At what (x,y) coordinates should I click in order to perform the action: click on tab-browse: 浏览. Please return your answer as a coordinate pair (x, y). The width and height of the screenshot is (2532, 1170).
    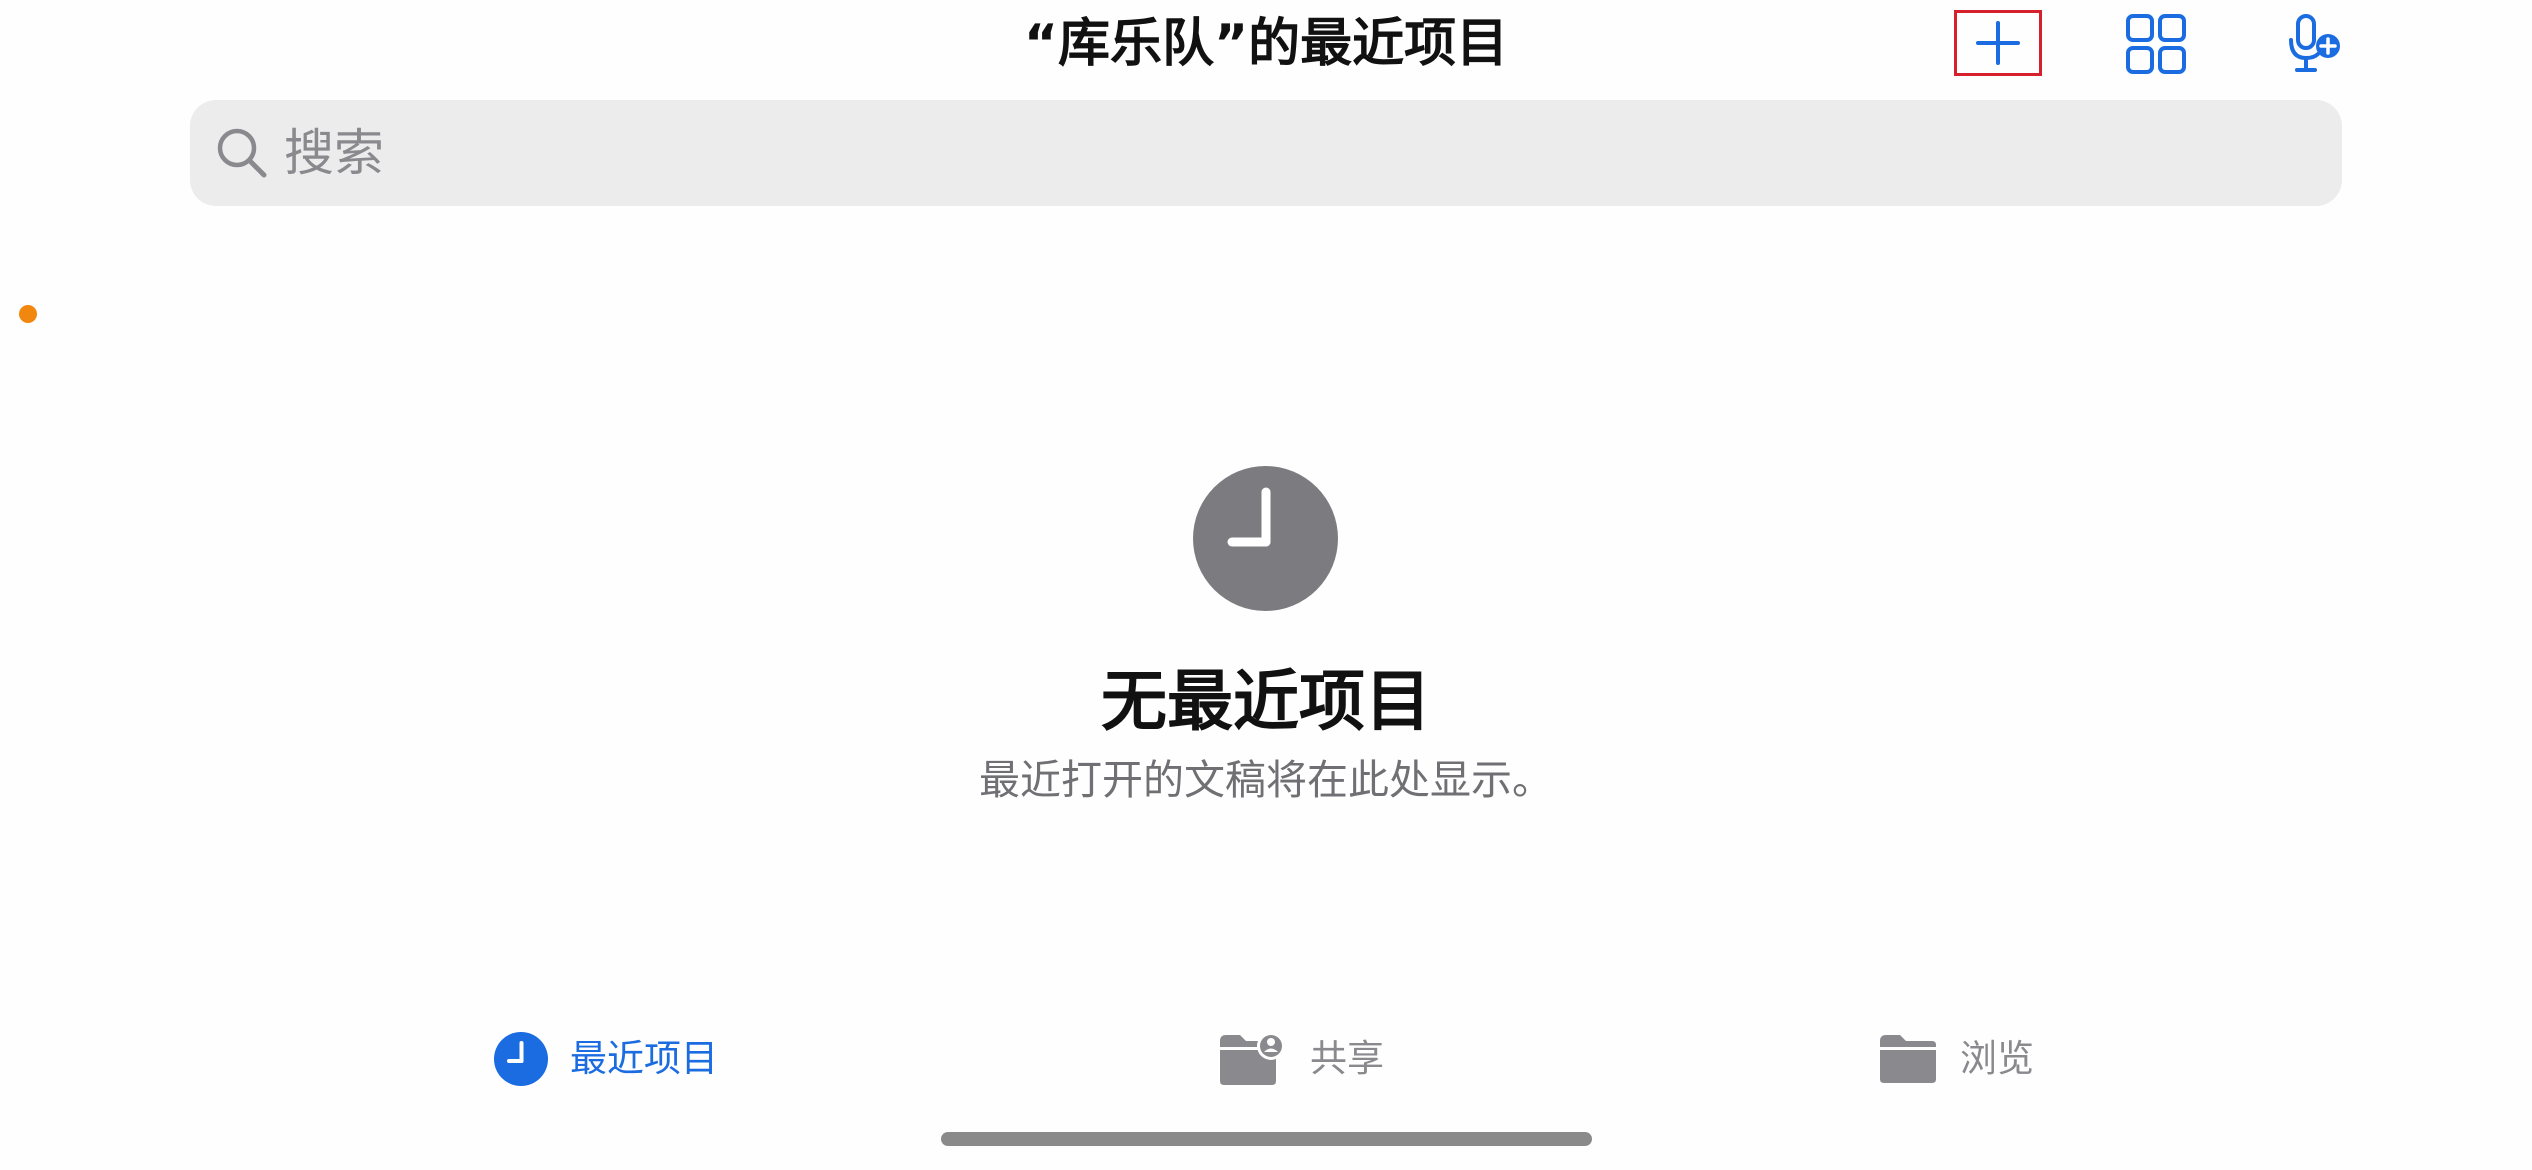
    Looking at the image, I should click on (1956, 1059).